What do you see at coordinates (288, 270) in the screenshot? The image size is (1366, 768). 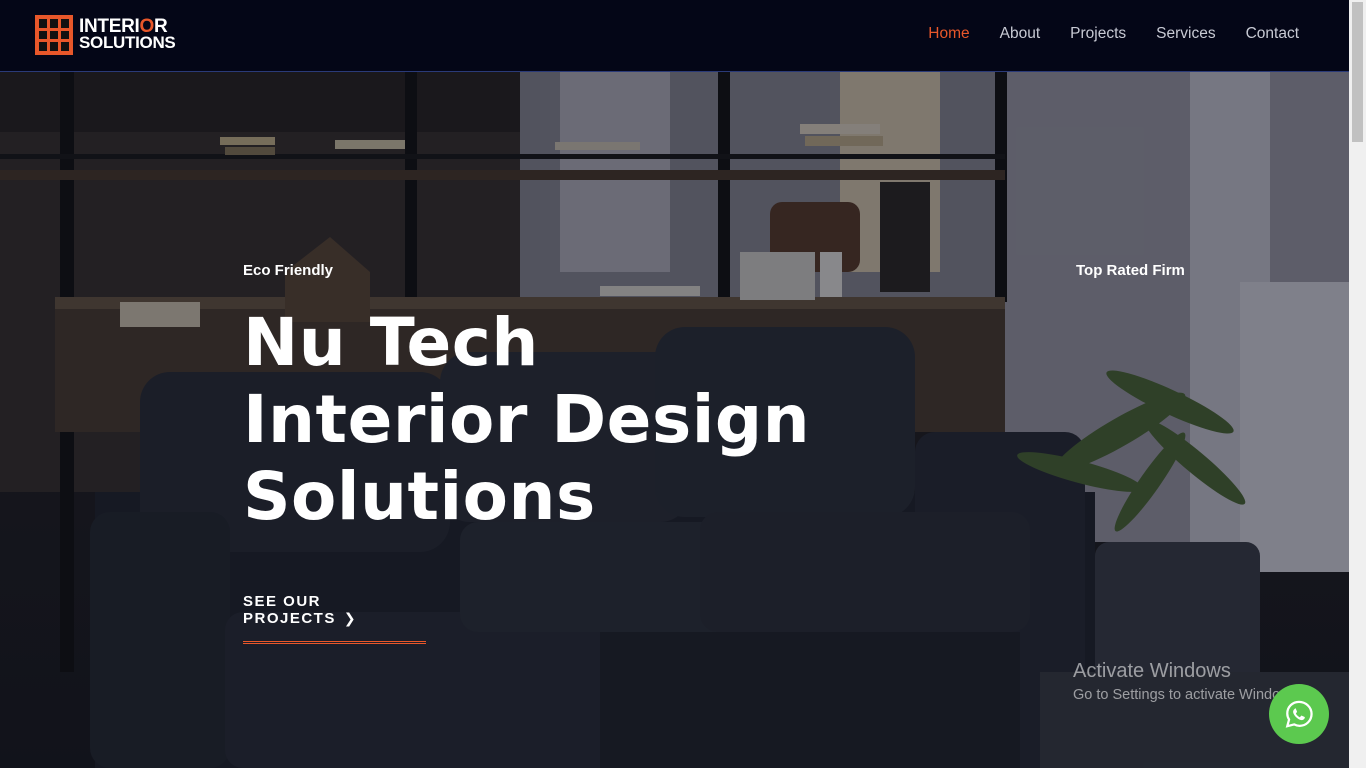 I see `eco-friendly-tag: Eco Friendly` at bounding box center [288, 270].